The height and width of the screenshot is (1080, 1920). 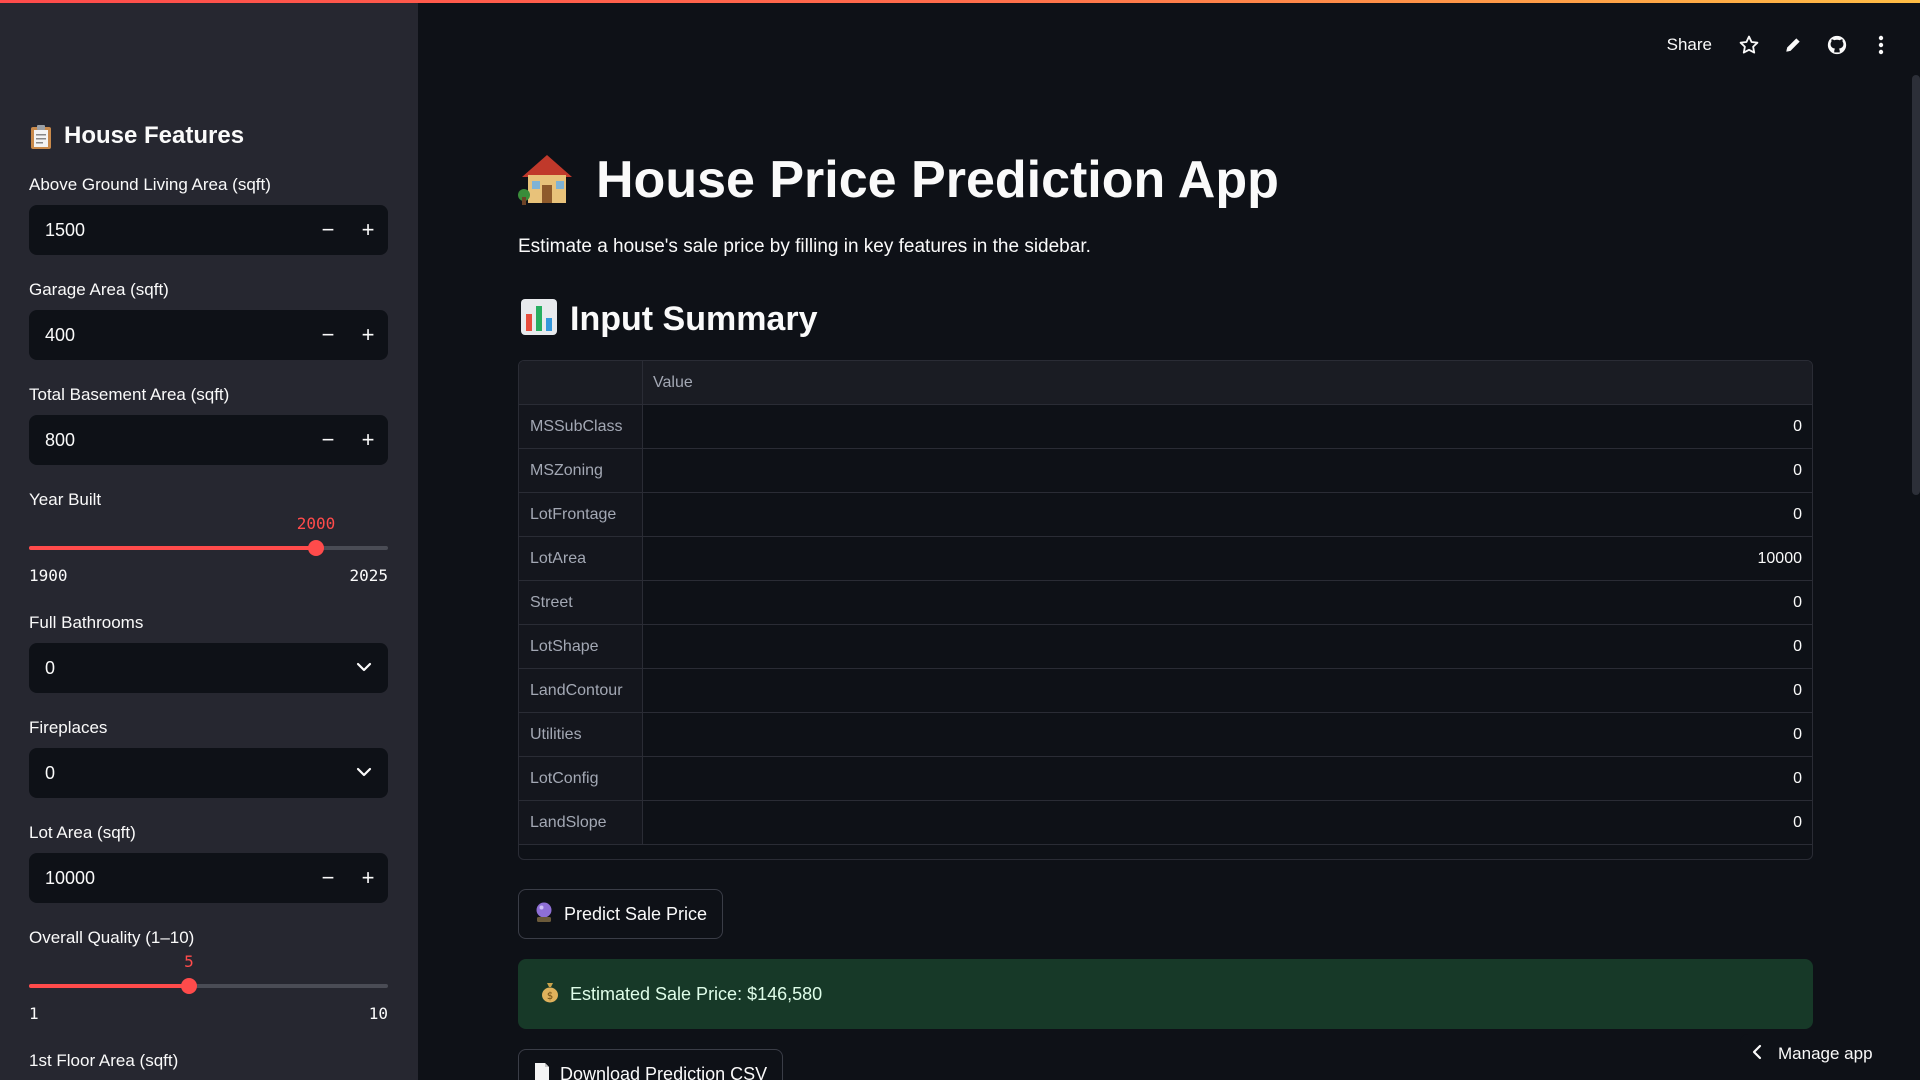 I want to click on fireplaces-selected-value: 0, so click(x=50, y=772).